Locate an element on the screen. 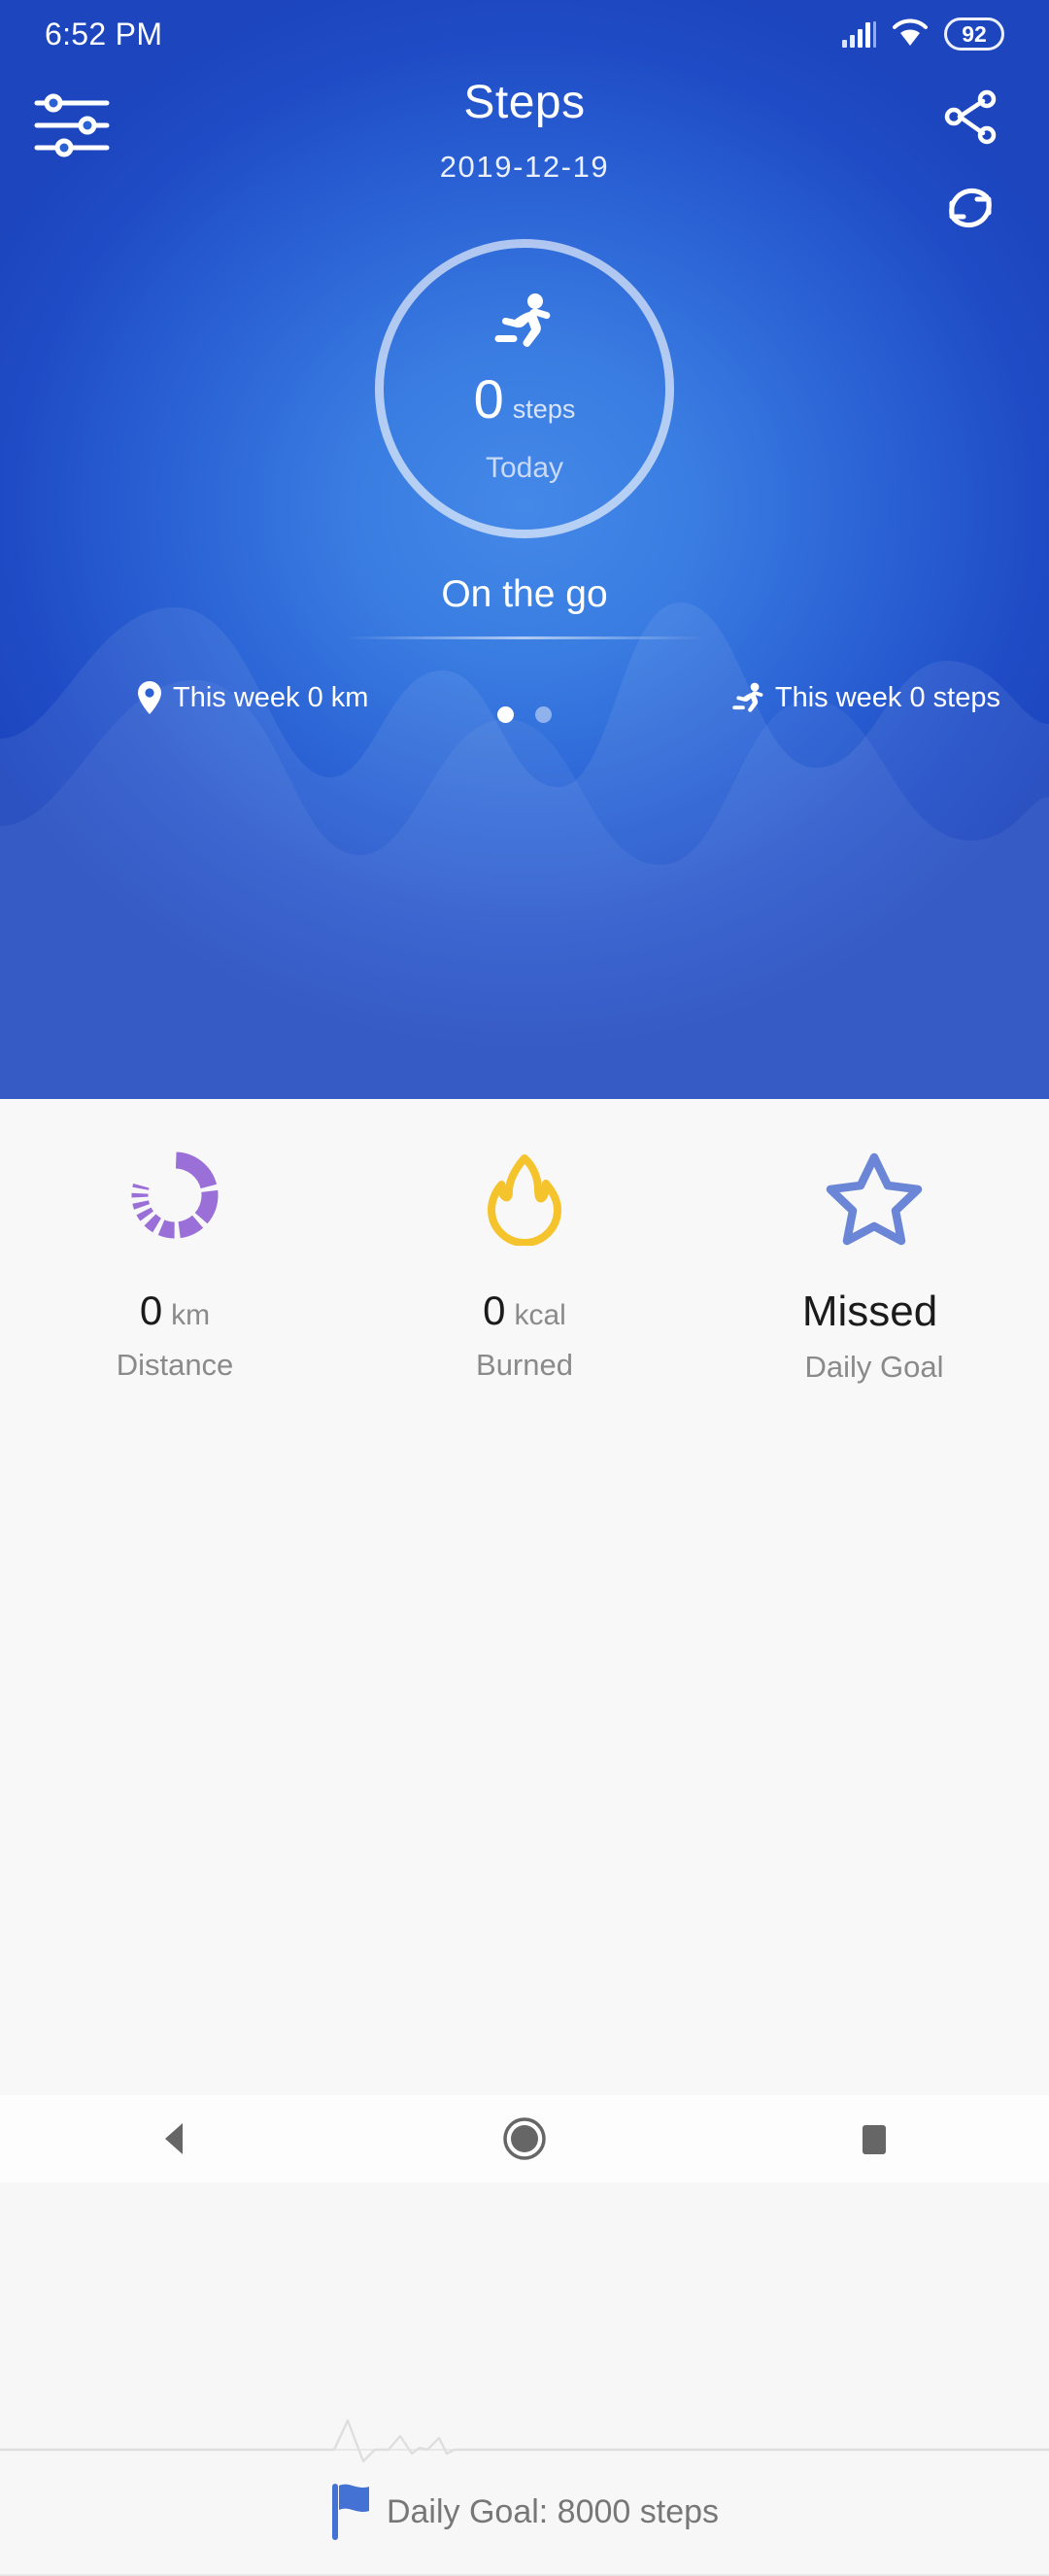 This screenshot has height=2576, width=1049. star-icon is located at coordinates (874, 1199).